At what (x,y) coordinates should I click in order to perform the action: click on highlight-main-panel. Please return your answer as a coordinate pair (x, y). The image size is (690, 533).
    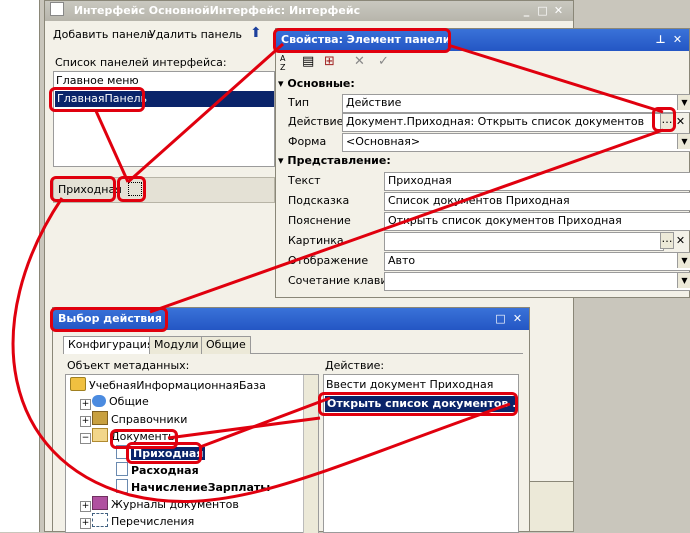
    Looking at the image, I should click on (97, 99).